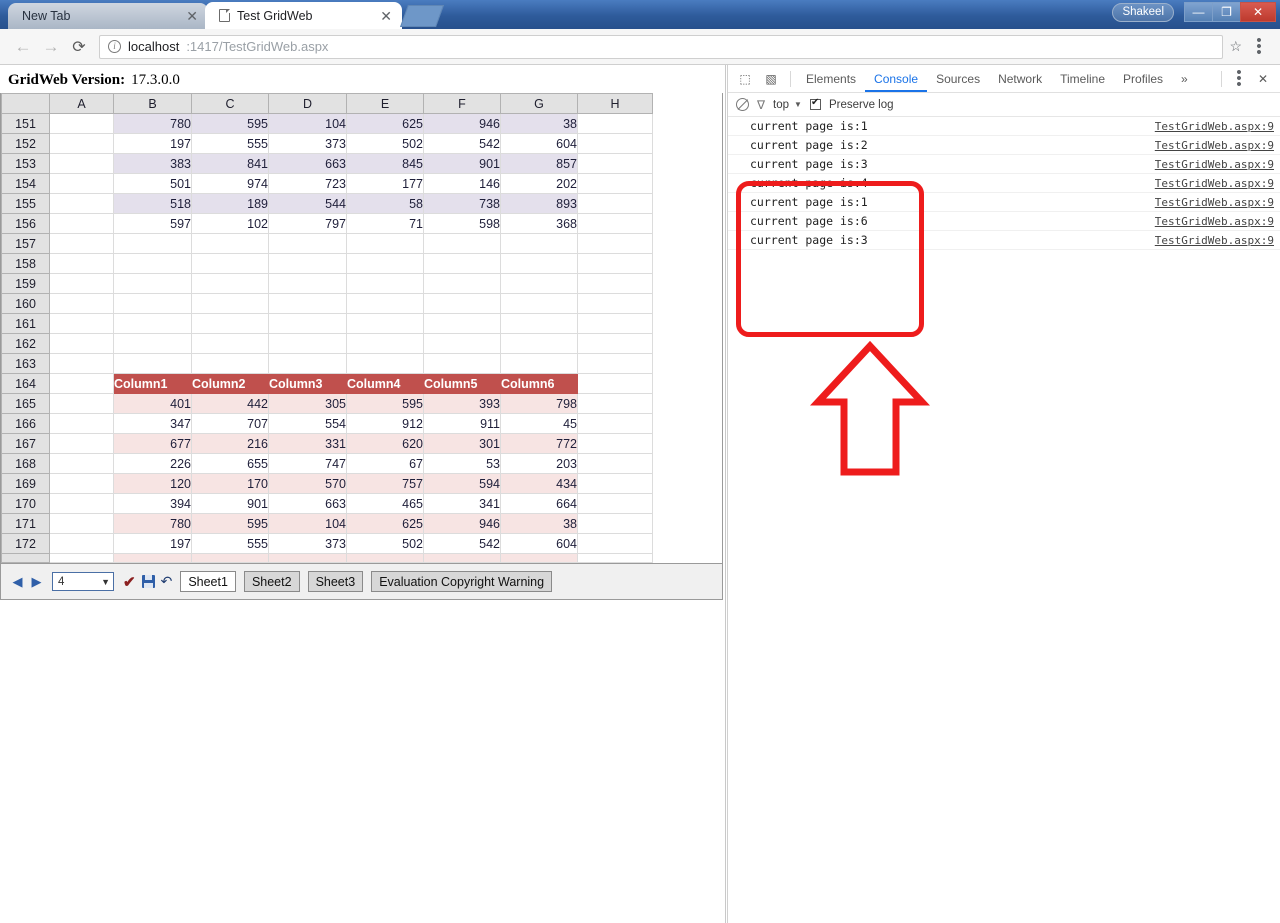 The height and width of the screenshot is (923, 1280). I want to click on save-icon, so click(148, 581).